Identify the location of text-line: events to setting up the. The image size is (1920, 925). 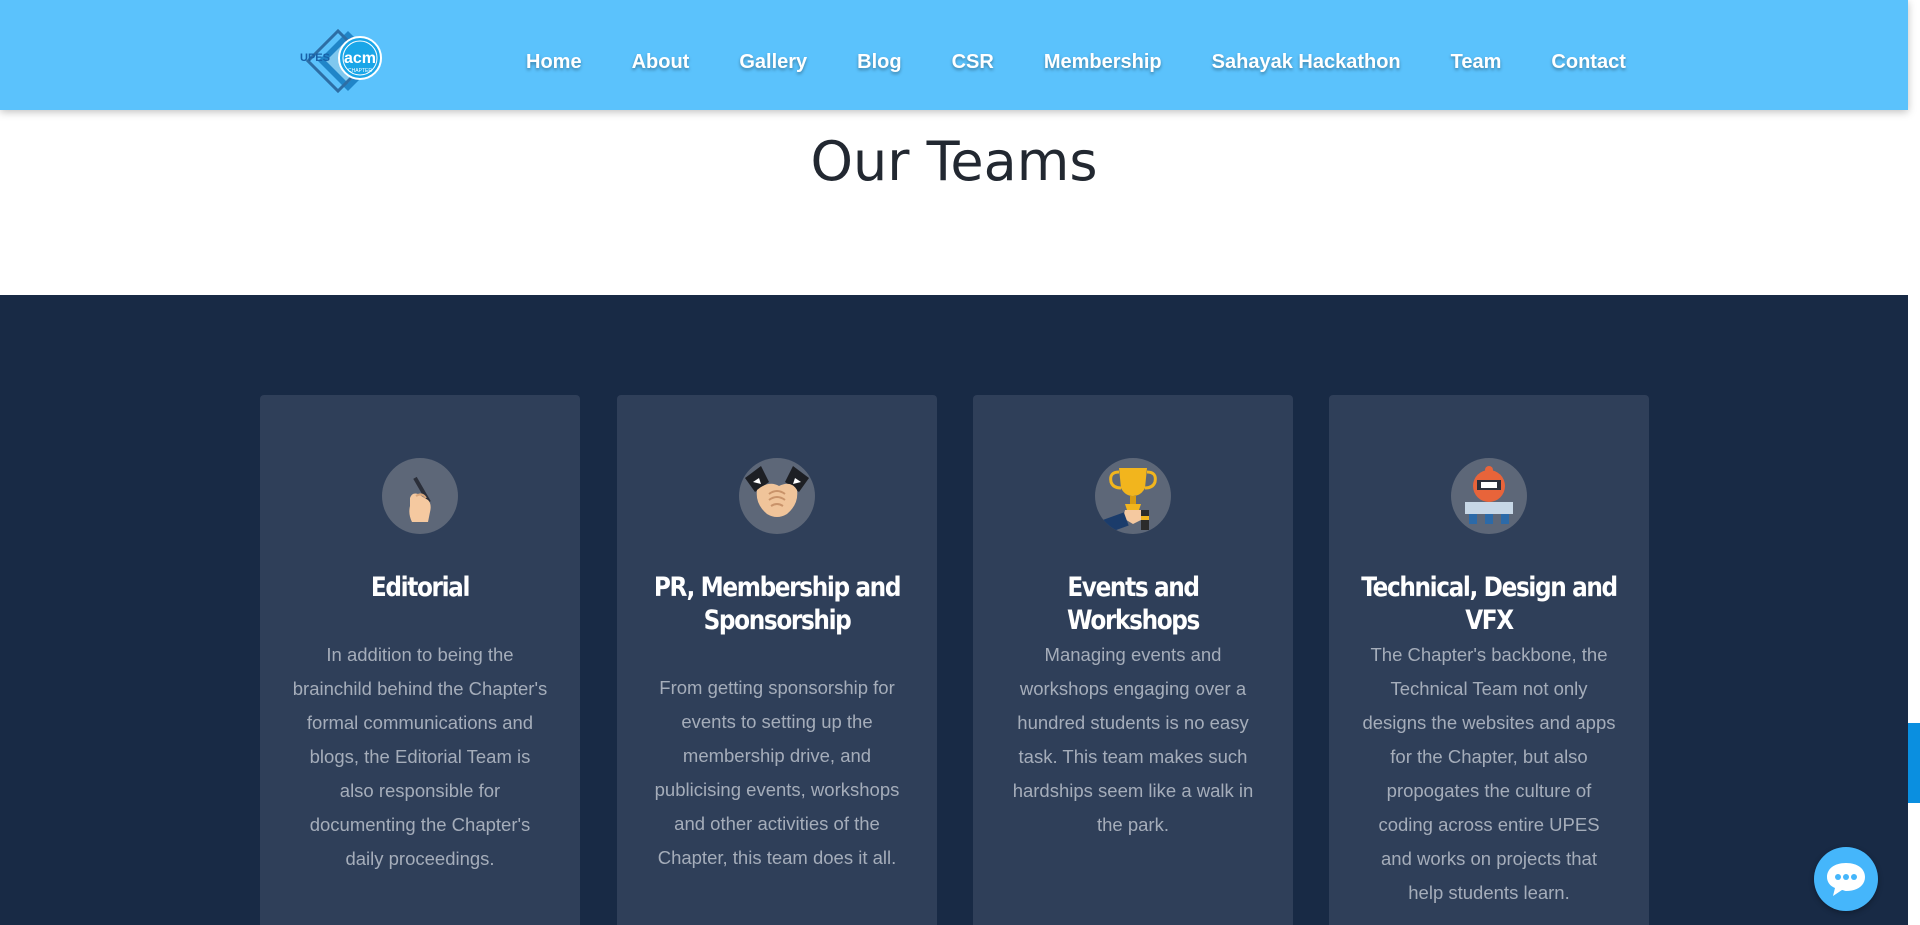
(777, 721).